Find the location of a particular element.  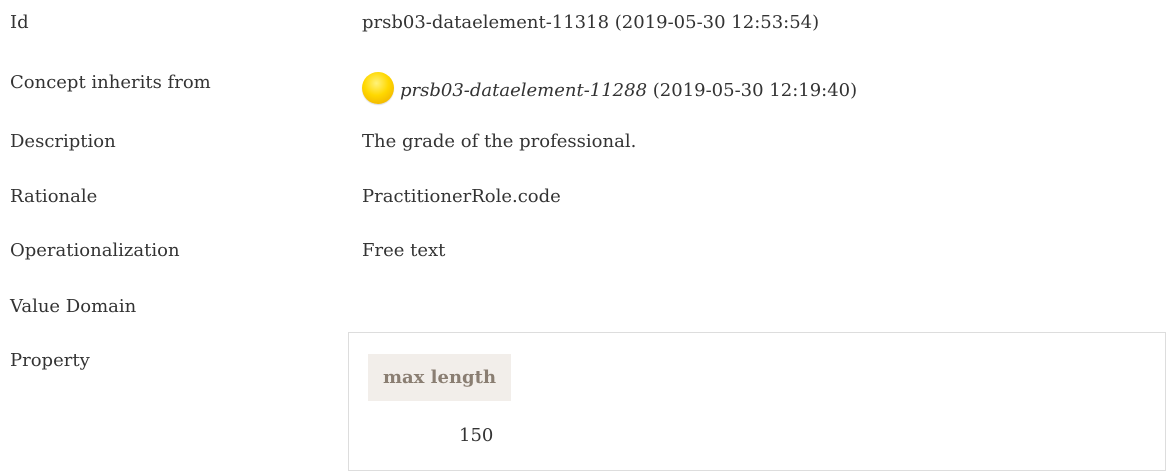

property-label: Property is located at coordinates (50, 360).